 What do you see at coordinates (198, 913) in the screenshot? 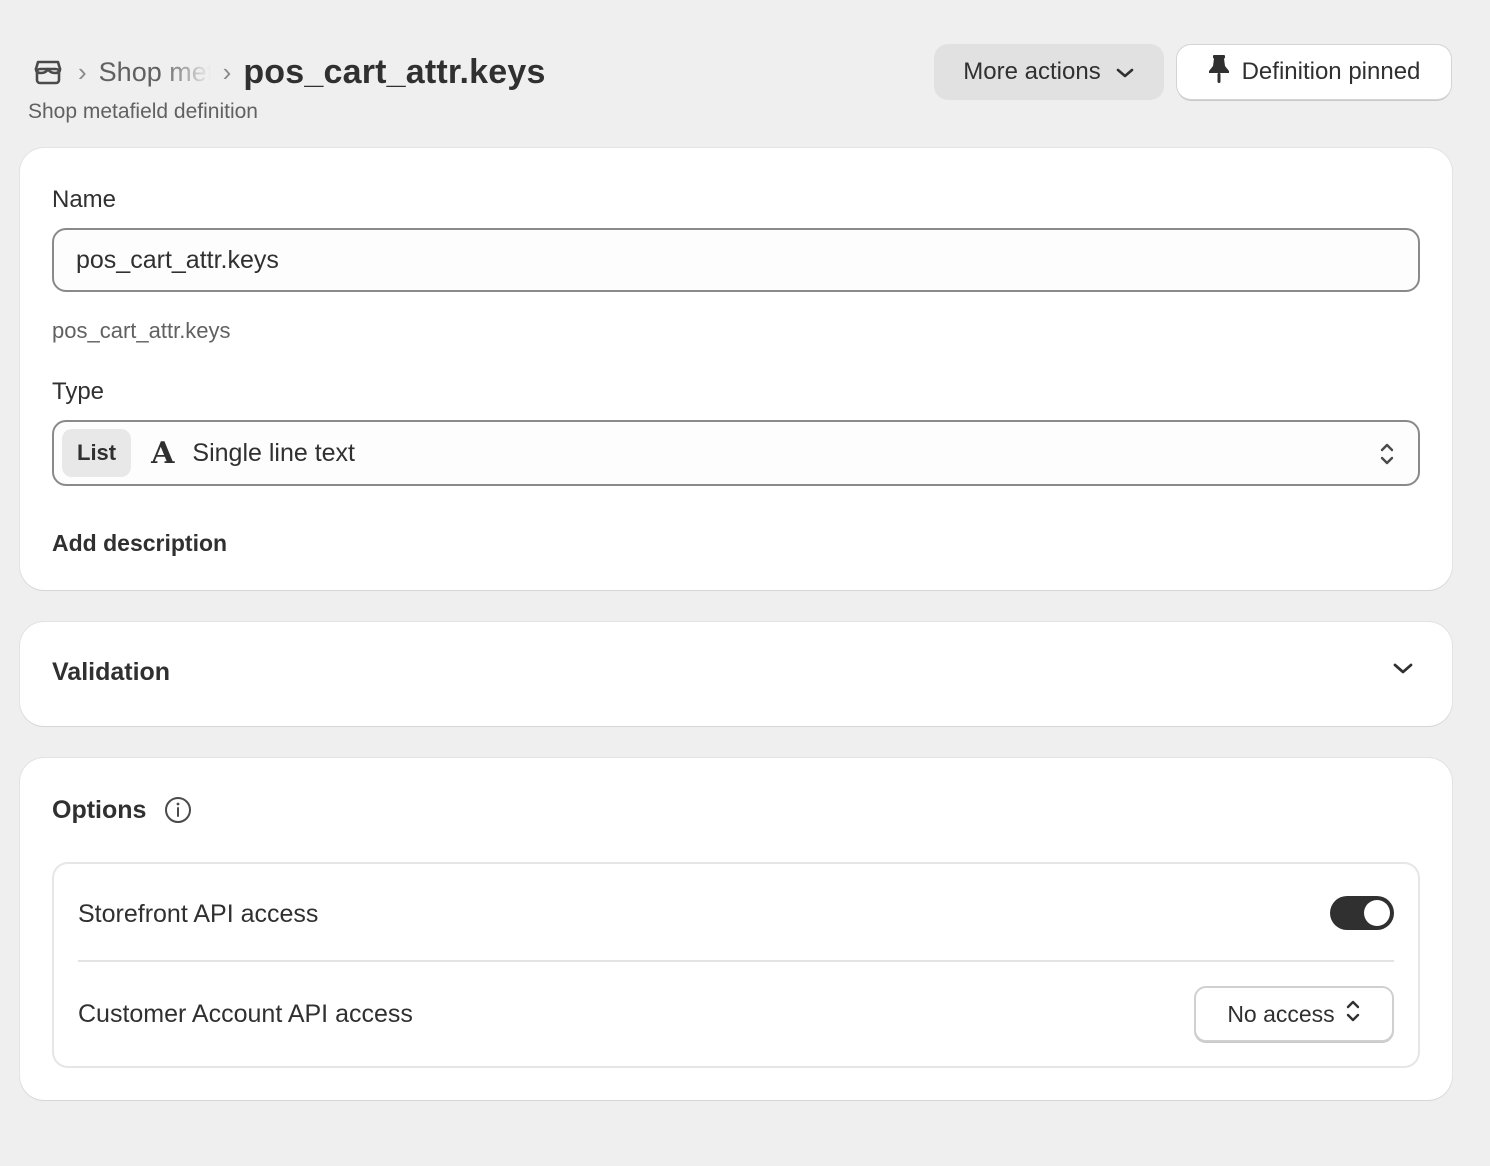
I see `storefront-api-label: Storefront API access` at bounding box center [198, 913].